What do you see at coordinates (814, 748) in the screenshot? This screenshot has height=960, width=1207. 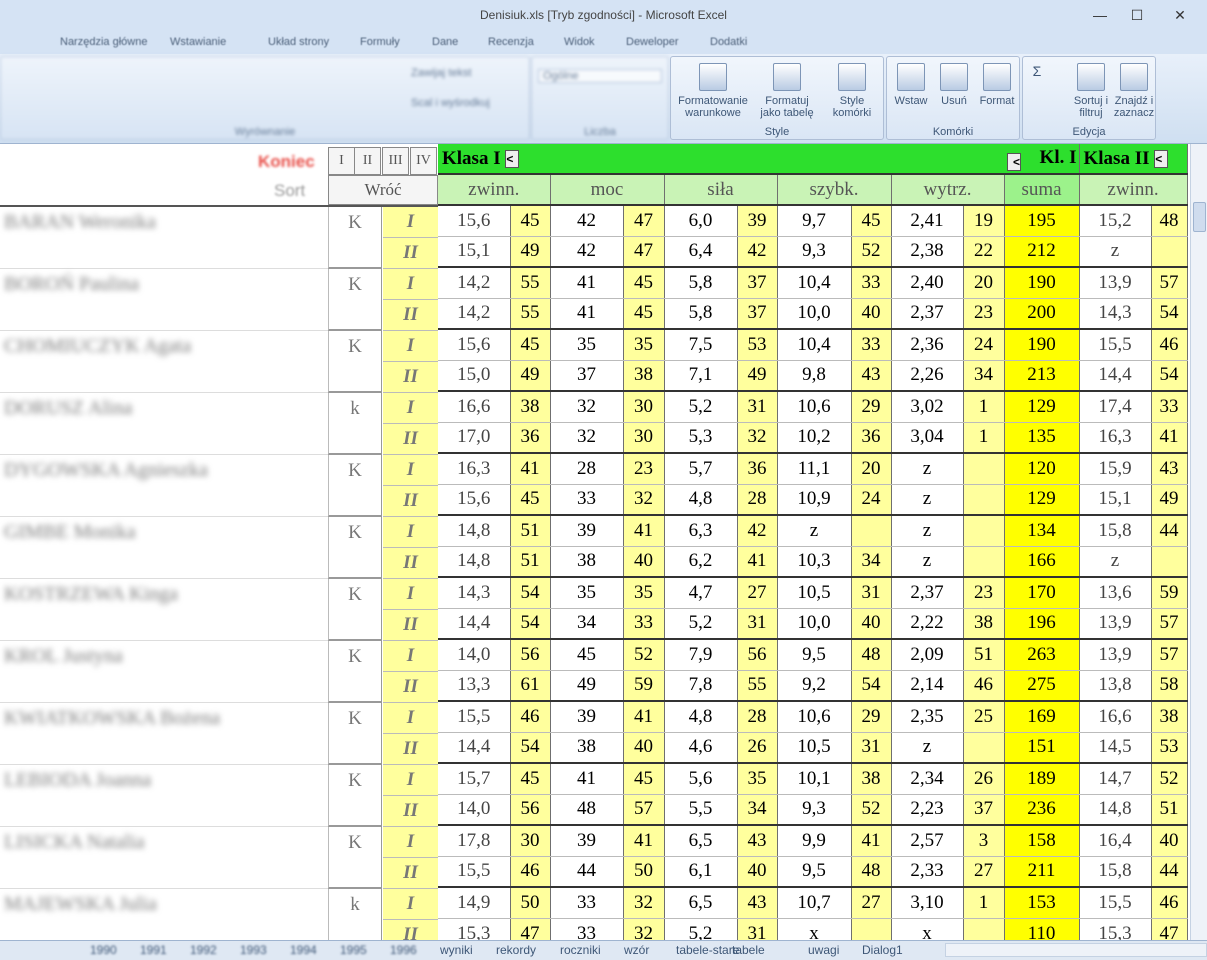 I see `table-cell: 10,5` at bounding box center [814, 748].